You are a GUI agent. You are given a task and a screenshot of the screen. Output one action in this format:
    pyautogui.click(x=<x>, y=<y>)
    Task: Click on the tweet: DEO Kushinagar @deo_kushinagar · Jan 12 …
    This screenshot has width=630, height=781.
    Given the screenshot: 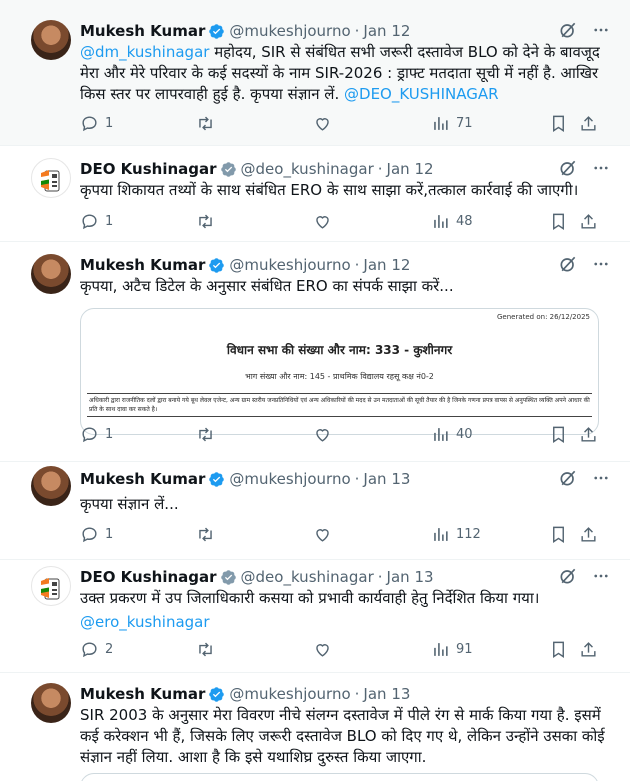 What is the action you would take?
    pyautogui.click(x=315, y=194)
    